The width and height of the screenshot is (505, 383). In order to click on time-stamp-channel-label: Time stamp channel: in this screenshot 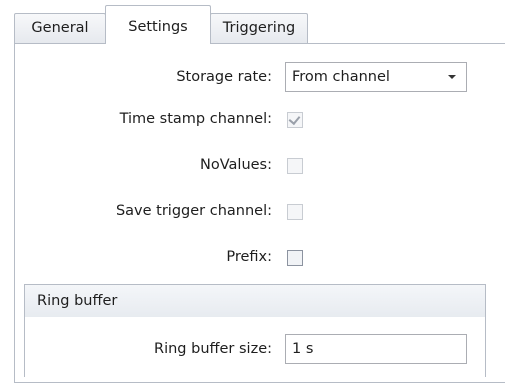, I will do `click(195, 119)`.